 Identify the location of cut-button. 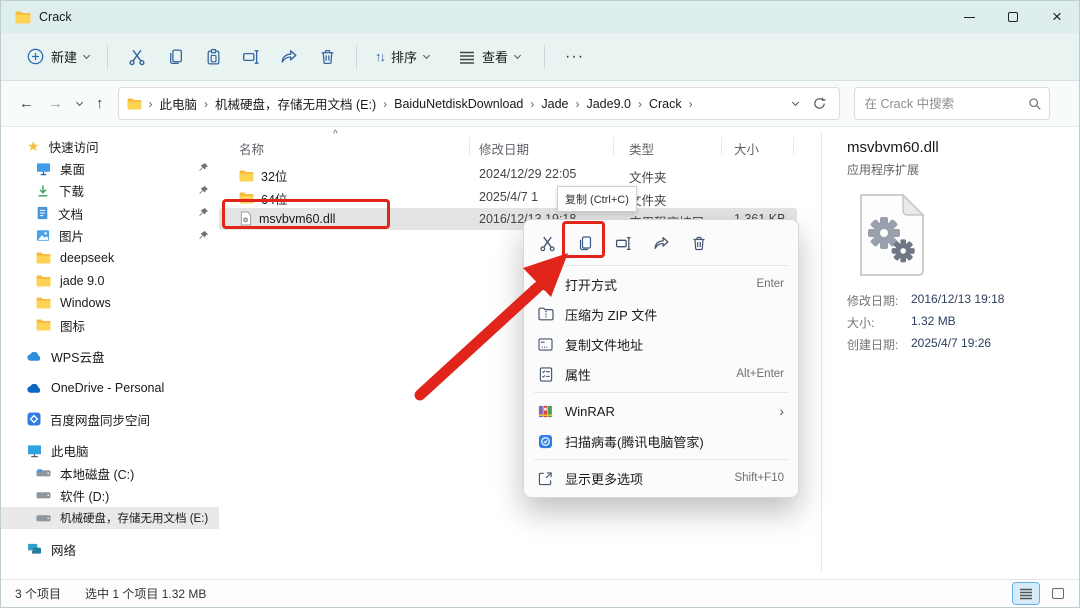
(137, 57).